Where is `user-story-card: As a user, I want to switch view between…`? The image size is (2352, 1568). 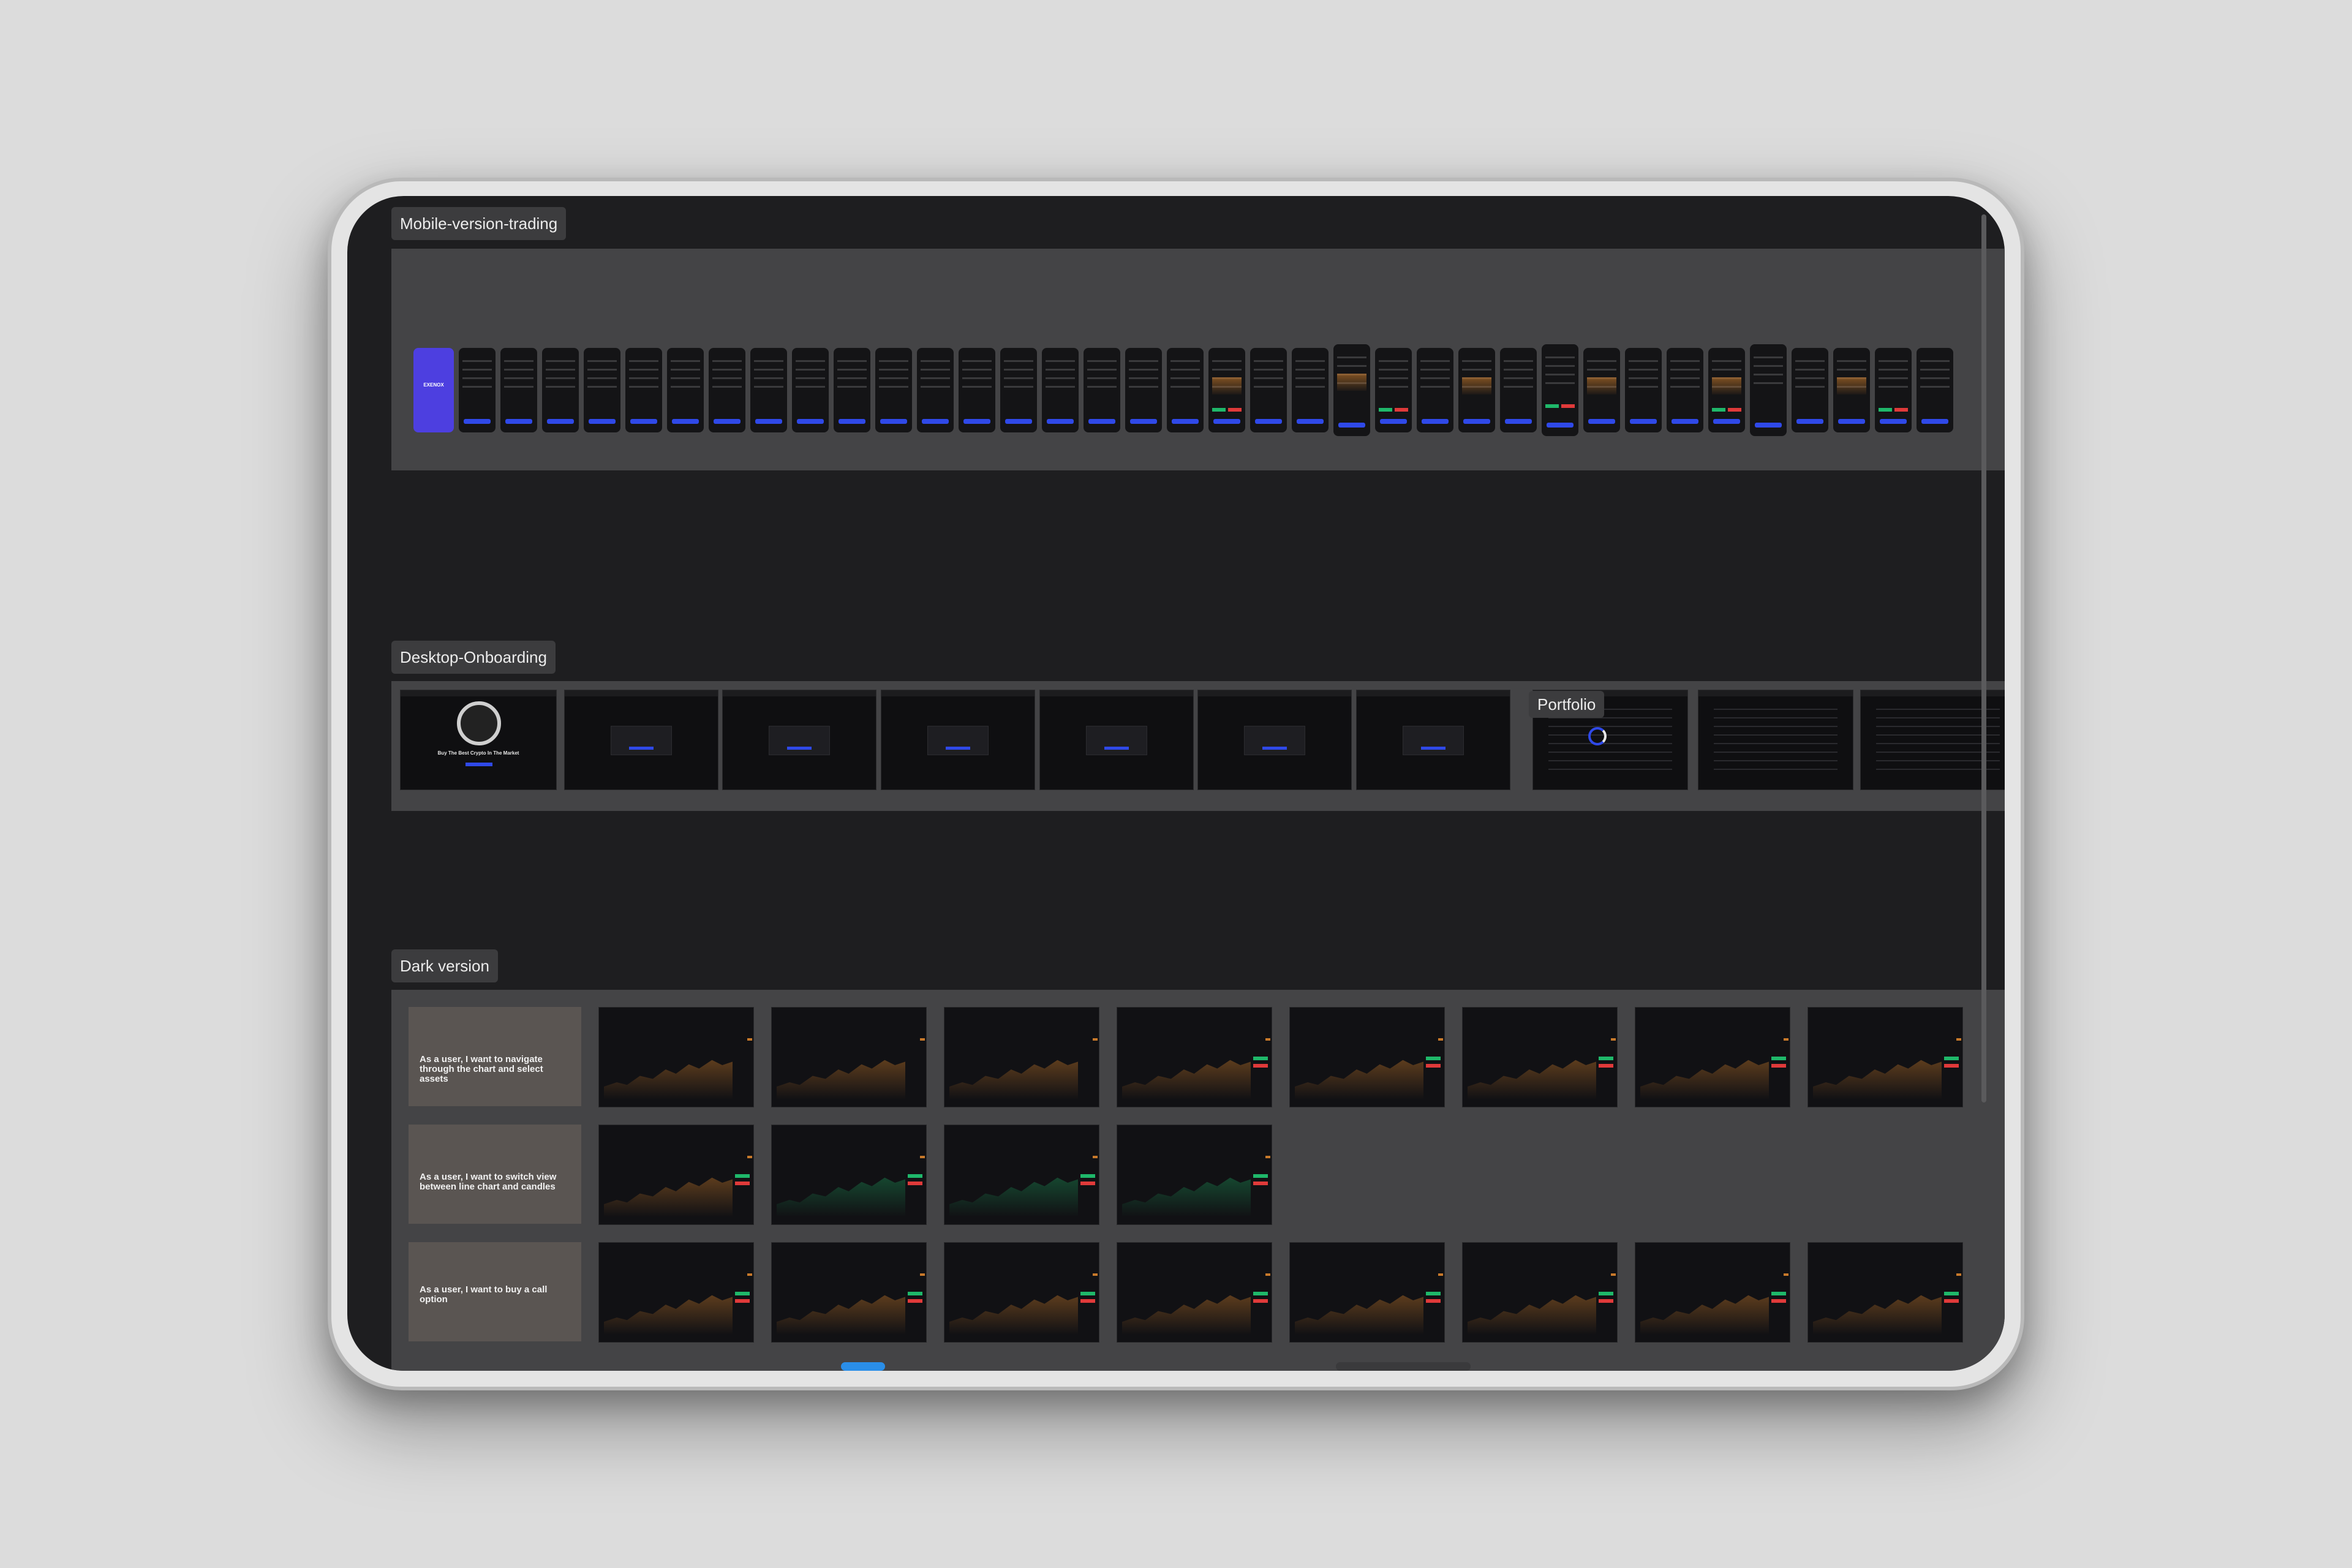
user-story-card: As a user, I want to switch view between… is located at coordinates (495, 1175).